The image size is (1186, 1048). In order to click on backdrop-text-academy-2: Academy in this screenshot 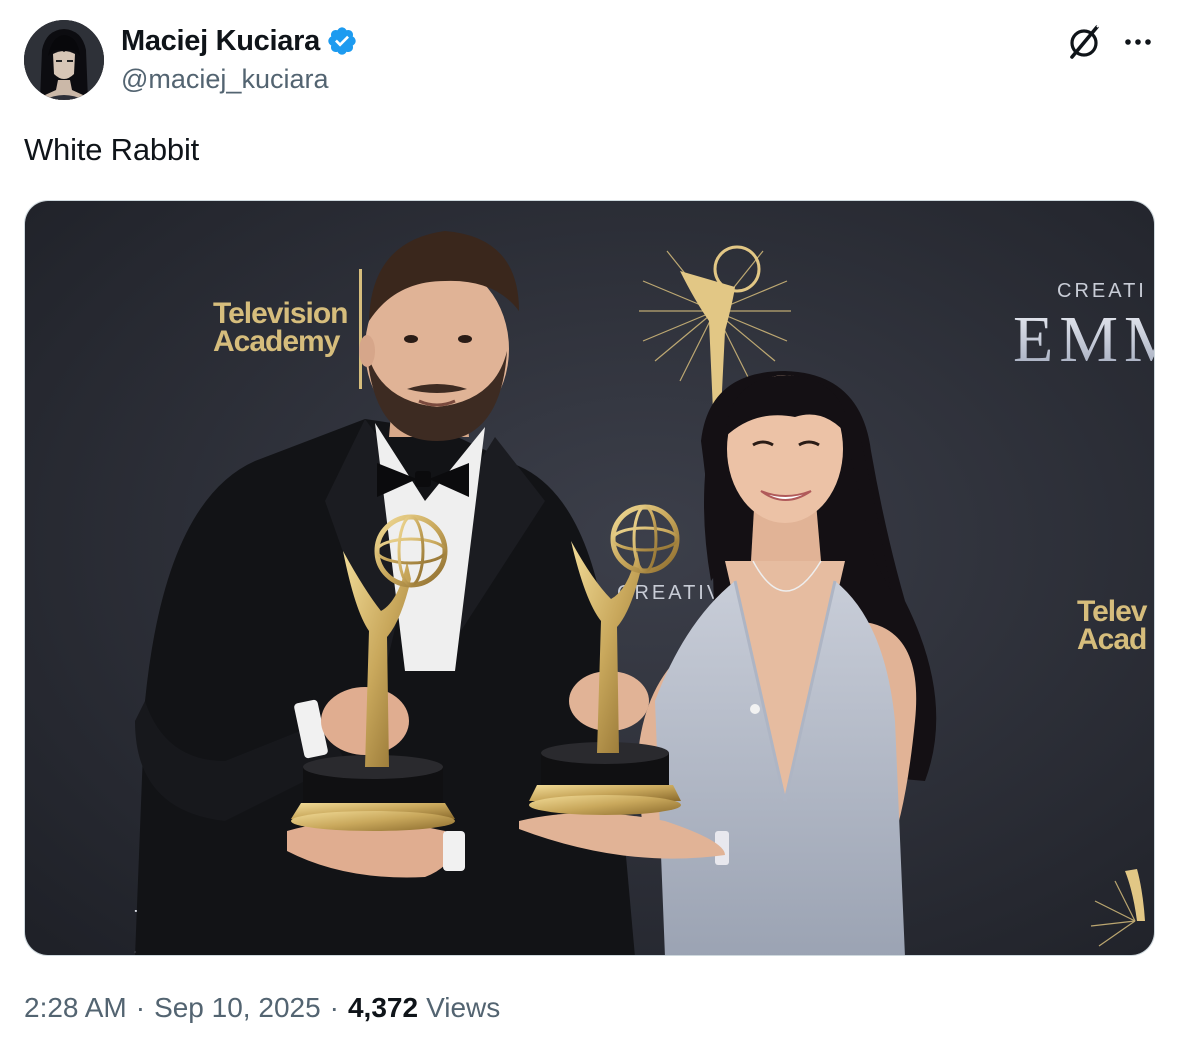, I will do `click(277, 341)`.